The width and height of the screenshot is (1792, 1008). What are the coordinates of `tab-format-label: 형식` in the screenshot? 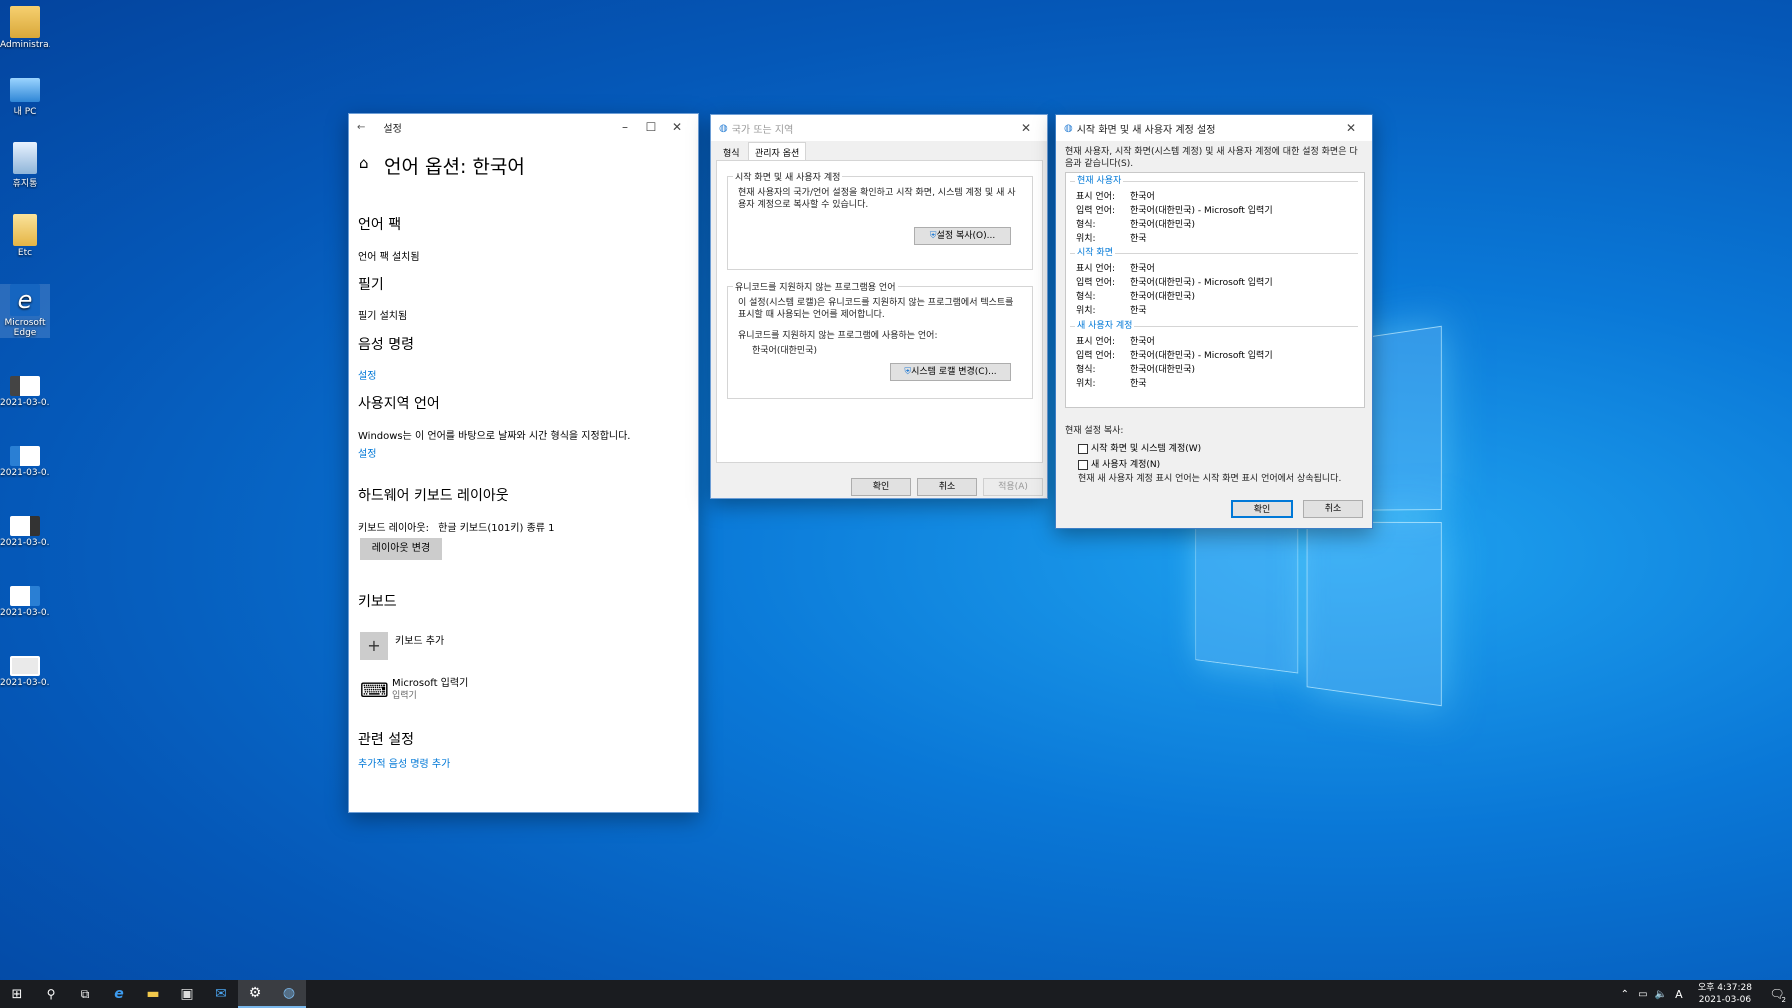 It's located at (731, 154).